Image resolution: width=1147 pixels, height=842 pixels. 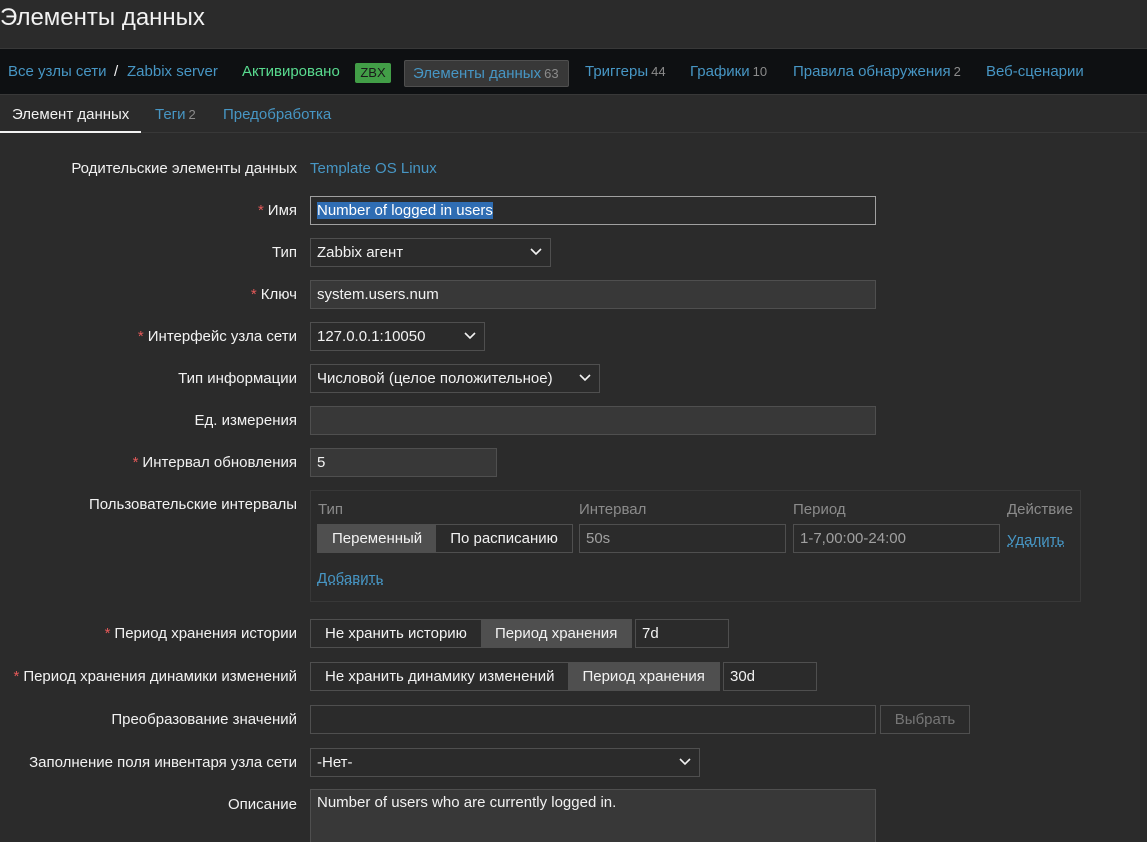 I want to click on triggers-nav-link: Триггеры 44, so click(x=625, y=72).